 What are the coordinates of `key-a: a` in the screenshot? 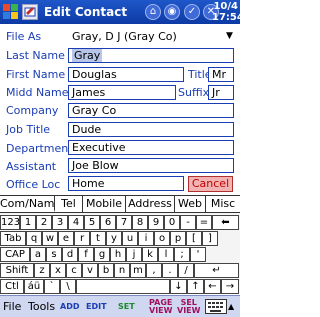 It's located at (38, 254).